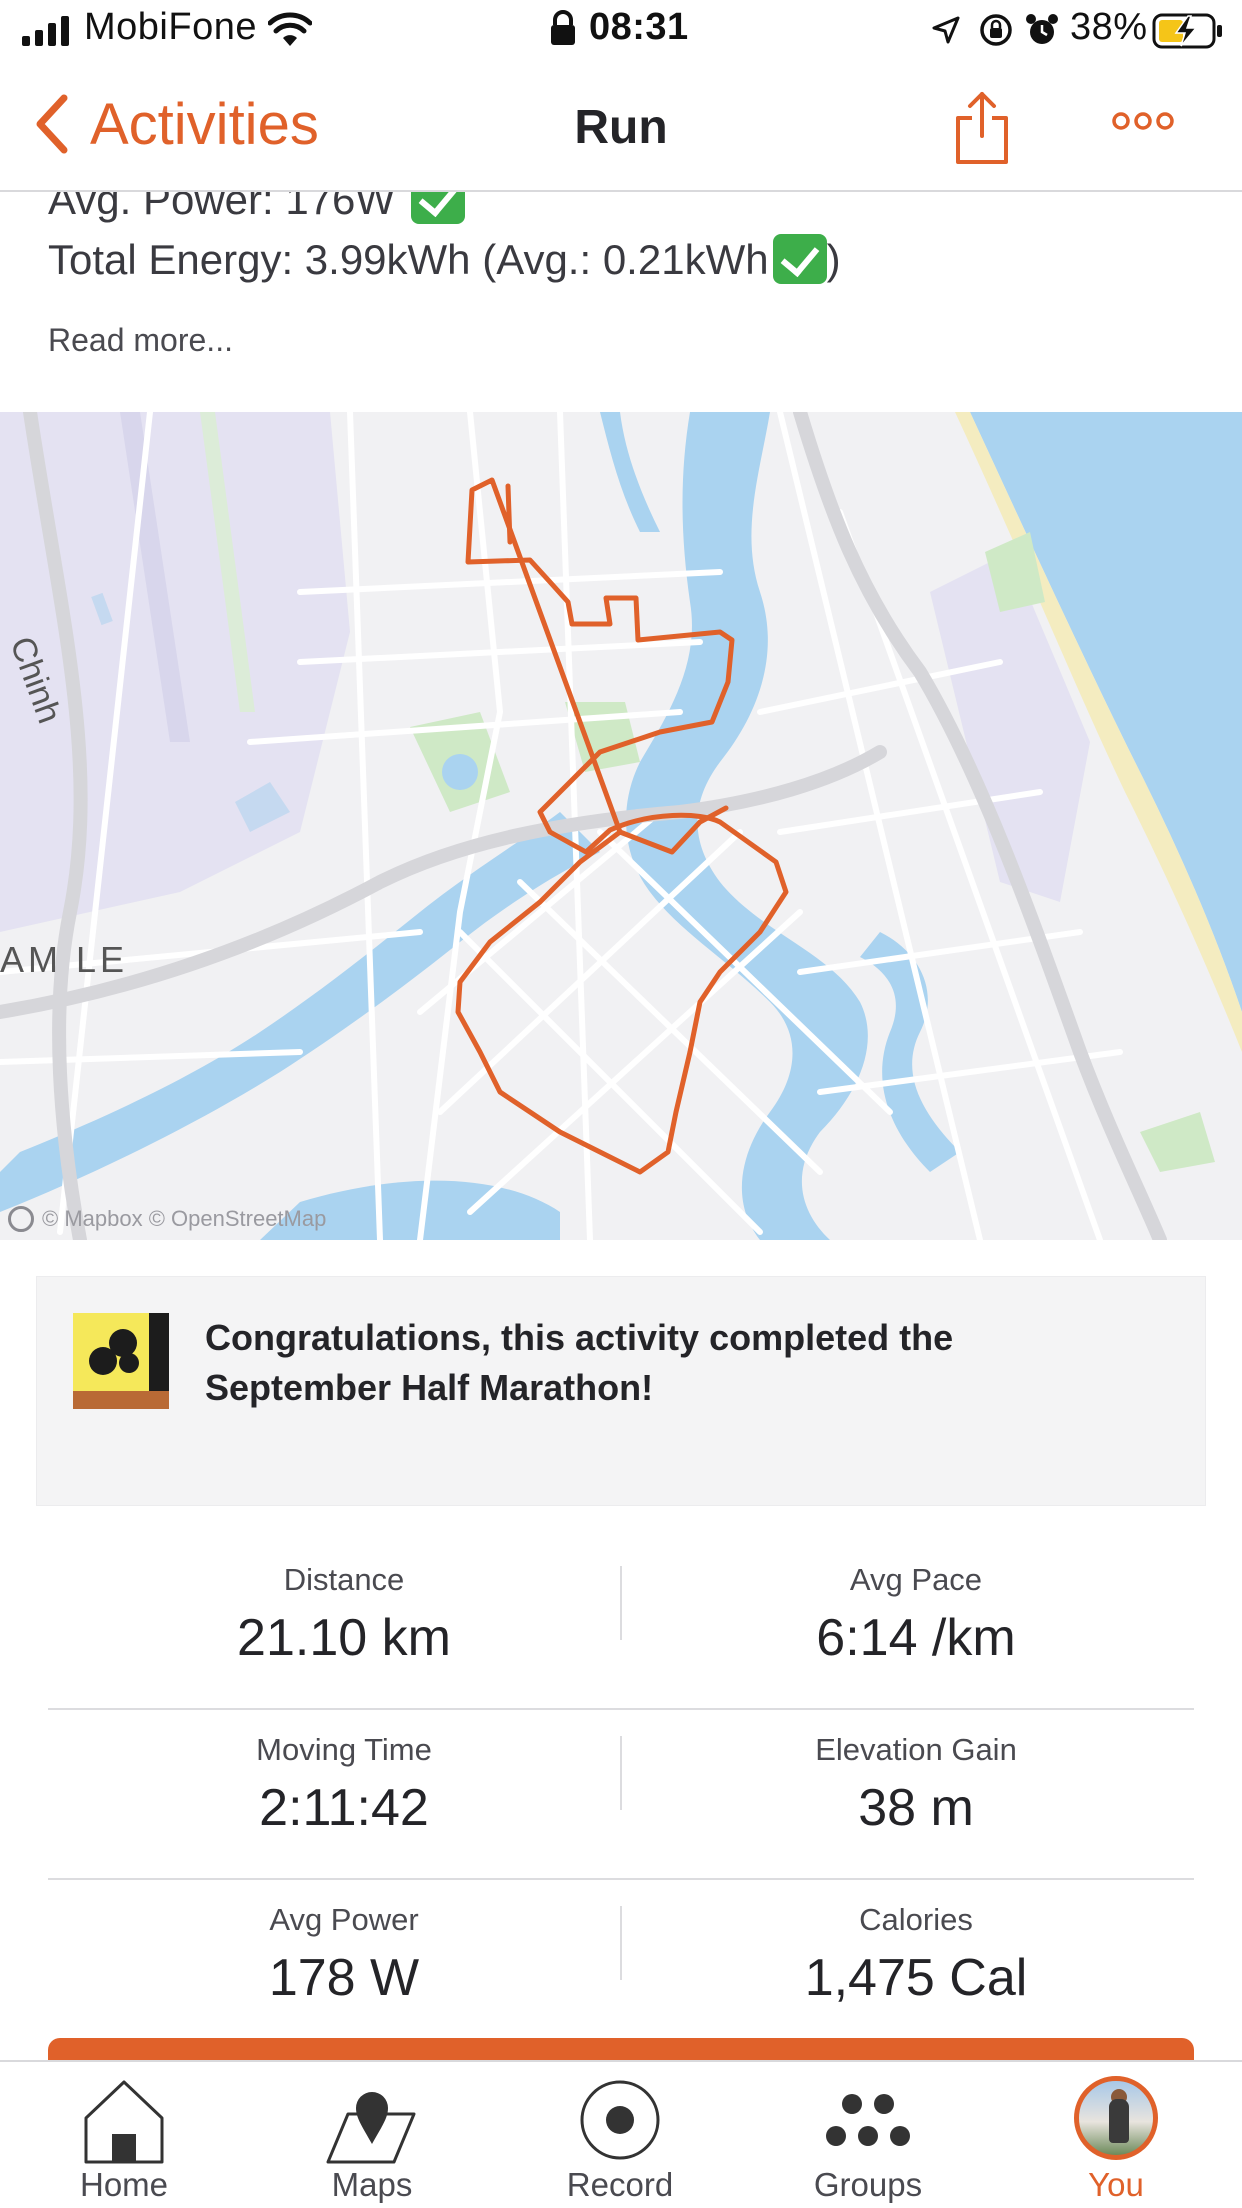  Describe the element at coordinates (916, 1919) in the screenshot. I see `stat-label: Calories` at that location.